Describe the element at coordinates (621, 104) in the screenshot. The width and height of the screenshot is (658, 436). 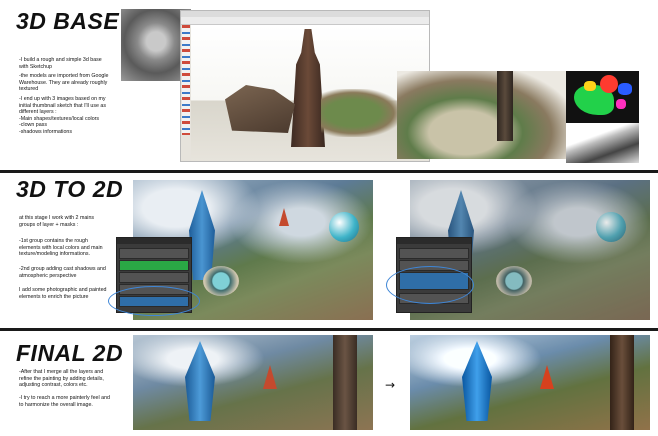
I see `clown-pass-magenta-area` at that location.